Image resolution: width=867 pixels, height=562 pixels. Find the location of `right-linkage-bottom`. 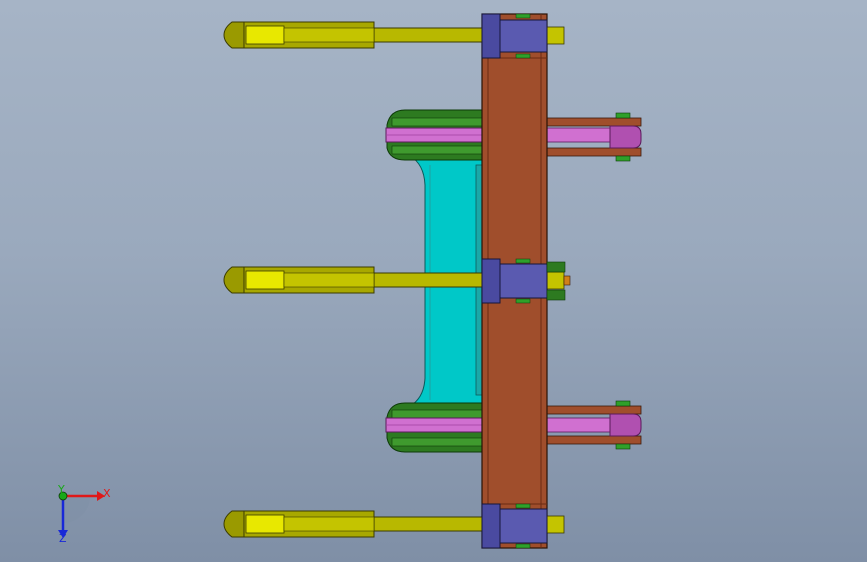

right-linkage-bottom is located at coordinates (593, 425).